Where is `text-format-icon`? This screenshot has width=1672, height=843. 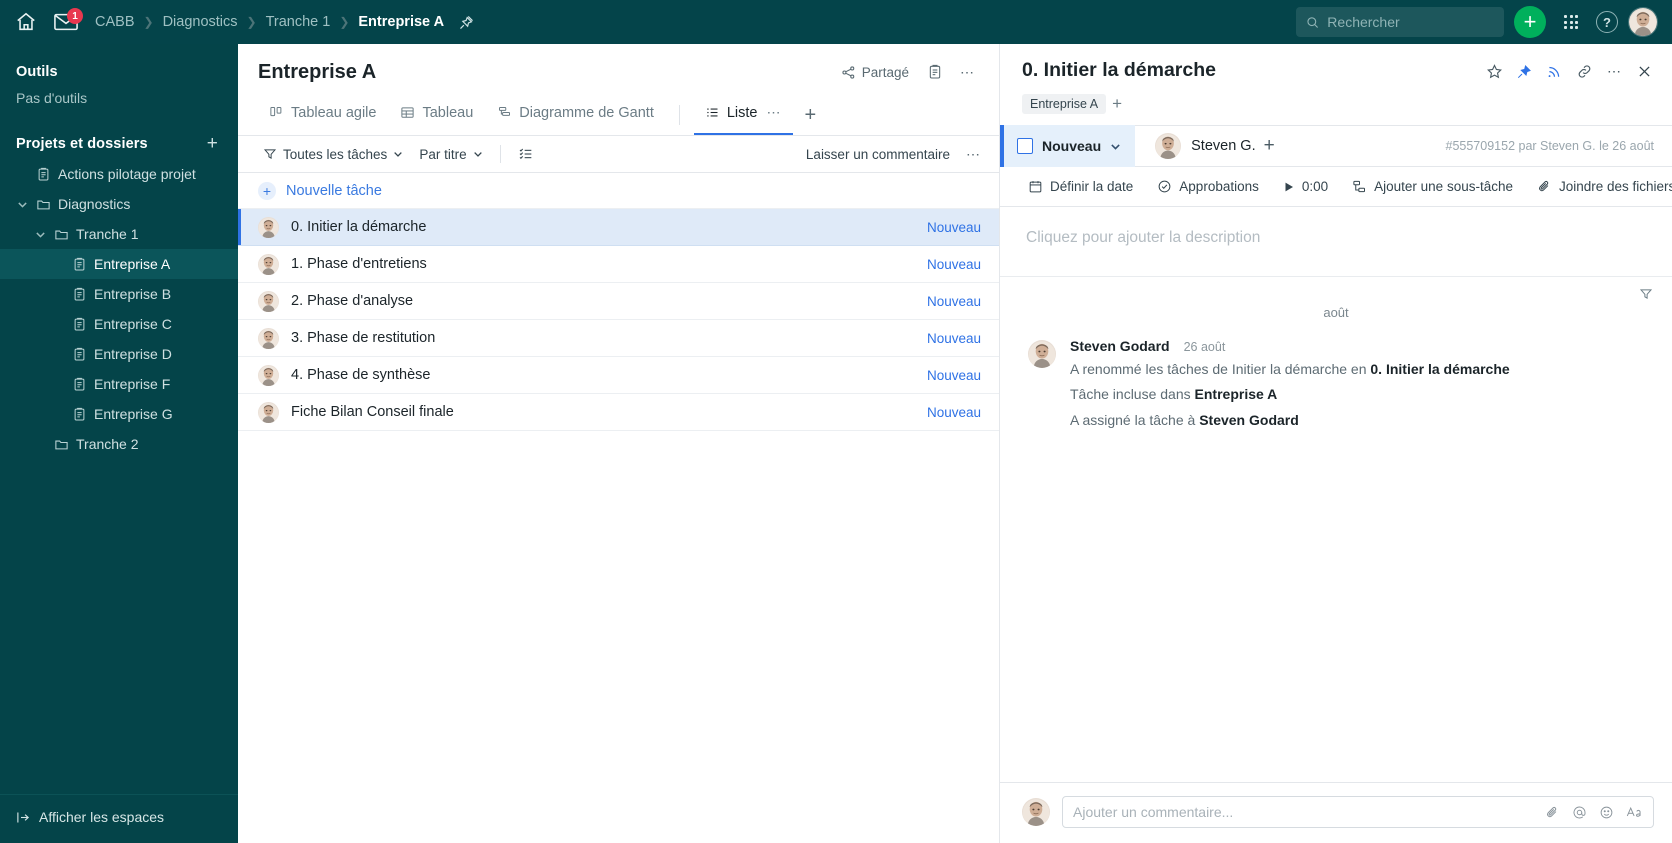
text-format-icon is located at coordinates (1634, 812).